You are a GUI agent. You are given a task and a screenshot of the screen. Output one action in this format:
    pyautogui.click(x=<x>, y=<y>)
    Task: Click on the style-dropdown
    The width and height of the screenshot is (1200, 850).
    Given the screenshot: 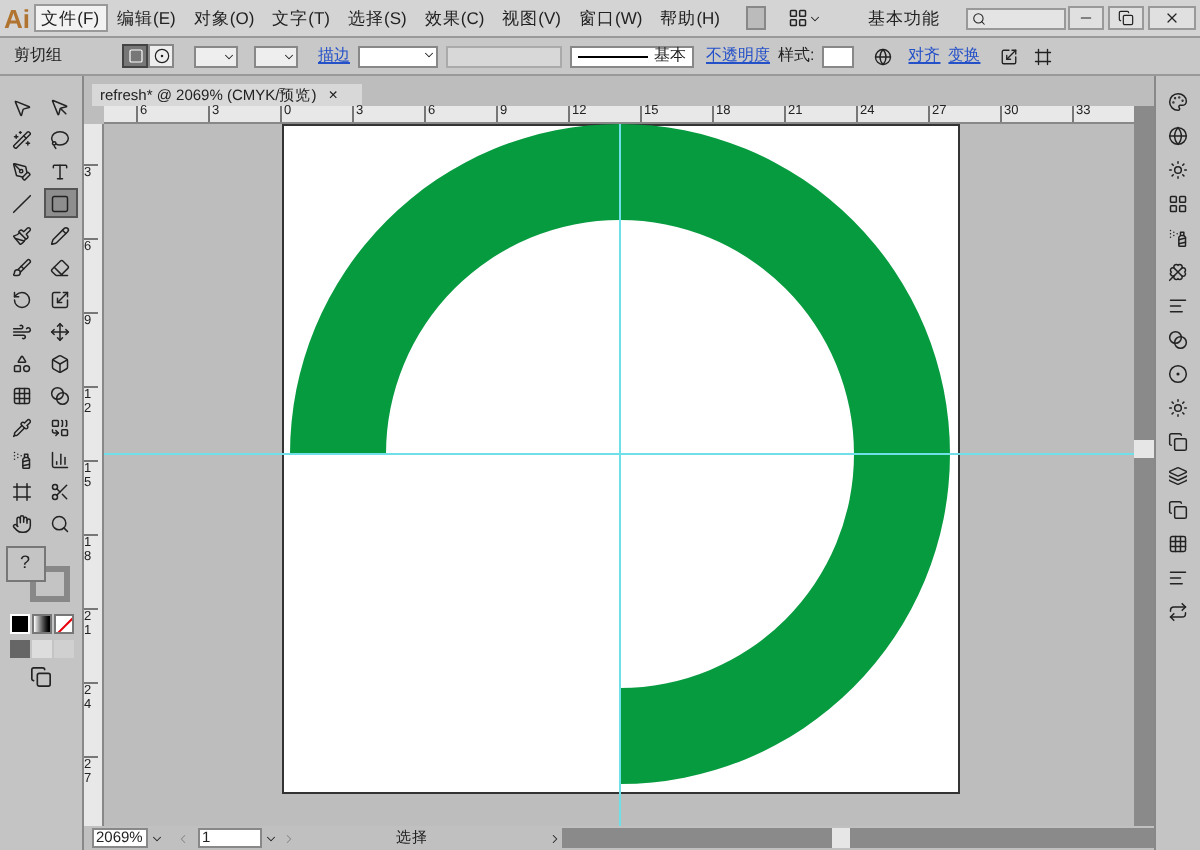 What is the action you would take?
    pyautogui.click(x=838, y=56)
    